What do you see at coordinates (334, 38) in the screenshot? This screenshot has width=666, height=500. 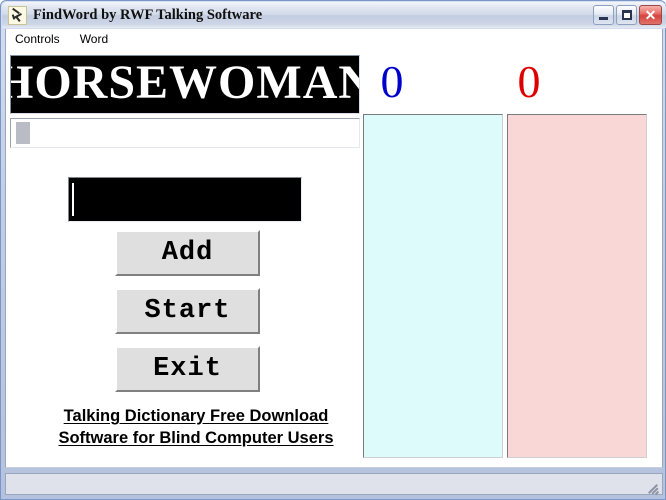 I see `menu-bar: Controls Word` at bounding box center [334, 38].